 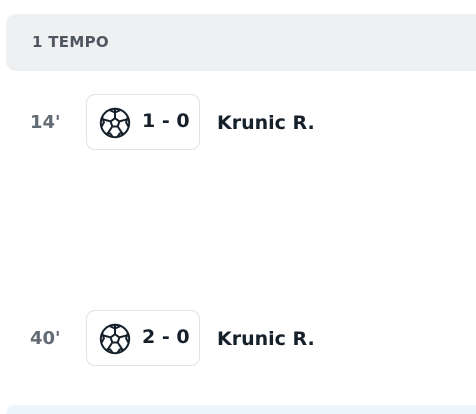 I want to click on goal-event-row: 14' 1 - 0 Krunic R., so click(x=238, y=123).